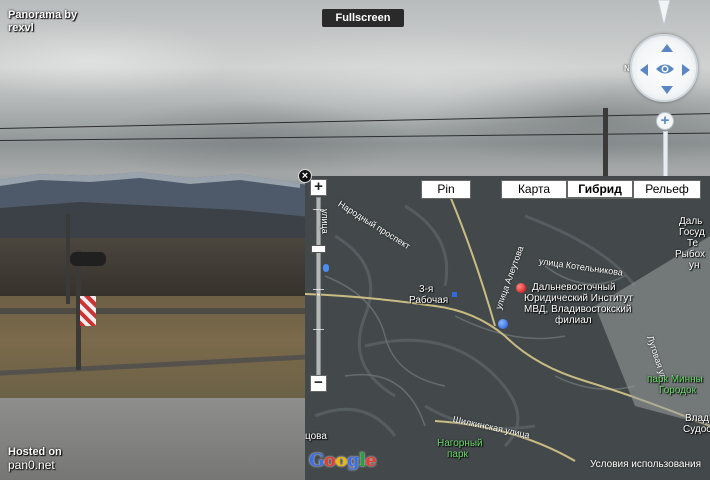 The width and height of the screenshot is (710, 480). What do you see at coordinates (574, 287) in the screenshot?
I see `poi-label: Дальневосточный` at bounding box center [574, 287].